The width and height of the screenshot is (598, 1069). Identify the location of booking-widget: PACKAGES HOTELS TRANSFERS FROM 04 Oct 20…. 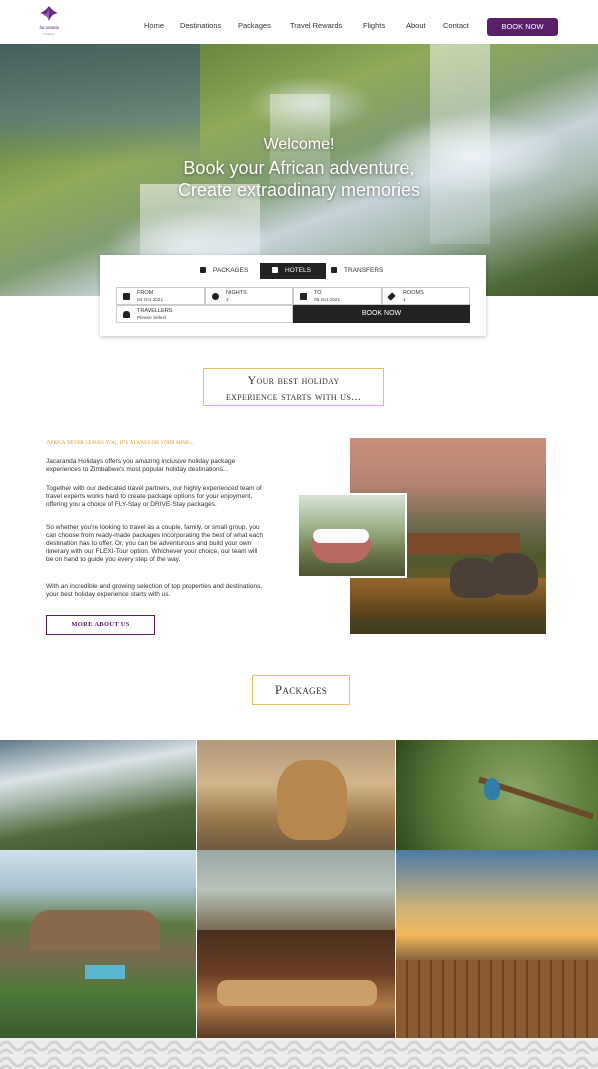
(293, 295).